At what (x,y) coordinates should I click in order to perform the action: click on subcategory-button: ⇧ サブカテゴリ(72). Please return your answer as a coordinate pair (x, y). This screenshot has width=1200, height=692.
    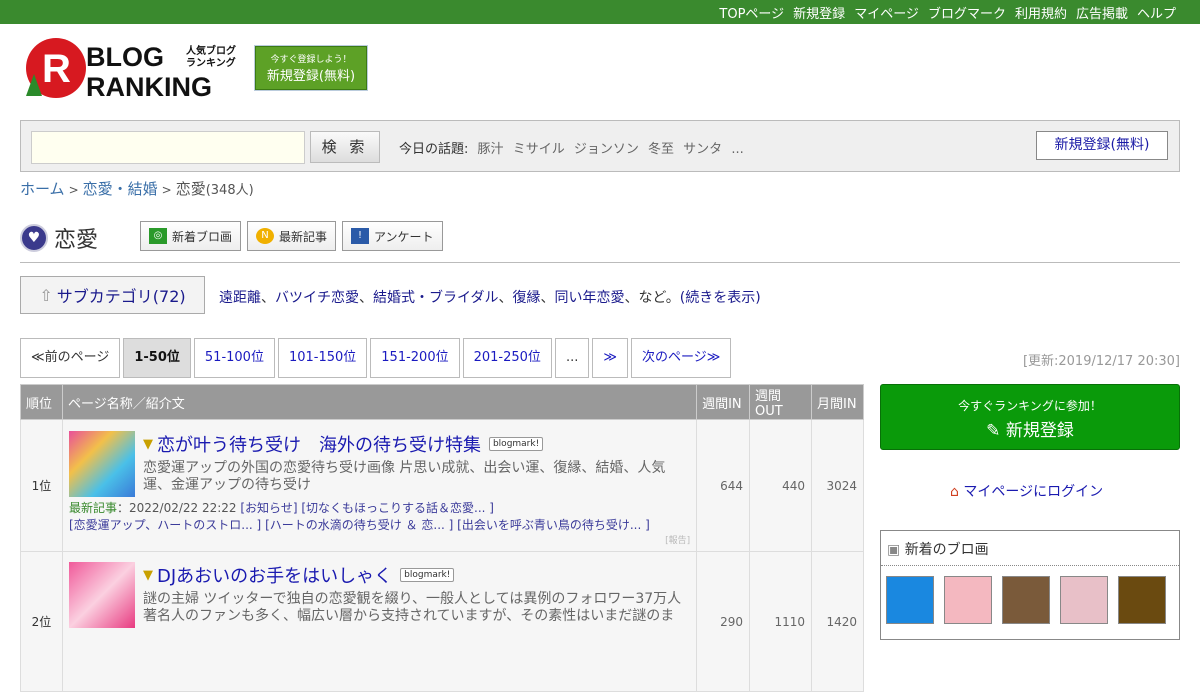
    Looking at the image, I should click on (112, 295).